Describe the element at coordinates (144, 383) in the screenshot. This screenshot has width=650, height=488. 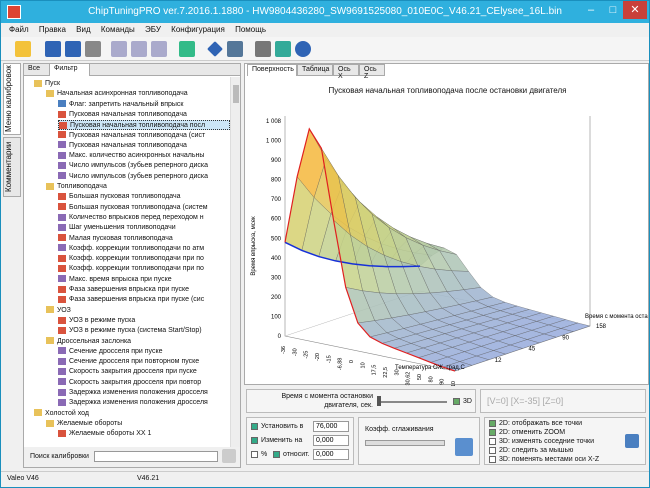
I see `tree-item: Скорость закрытия дросселя при повтор` at that location.